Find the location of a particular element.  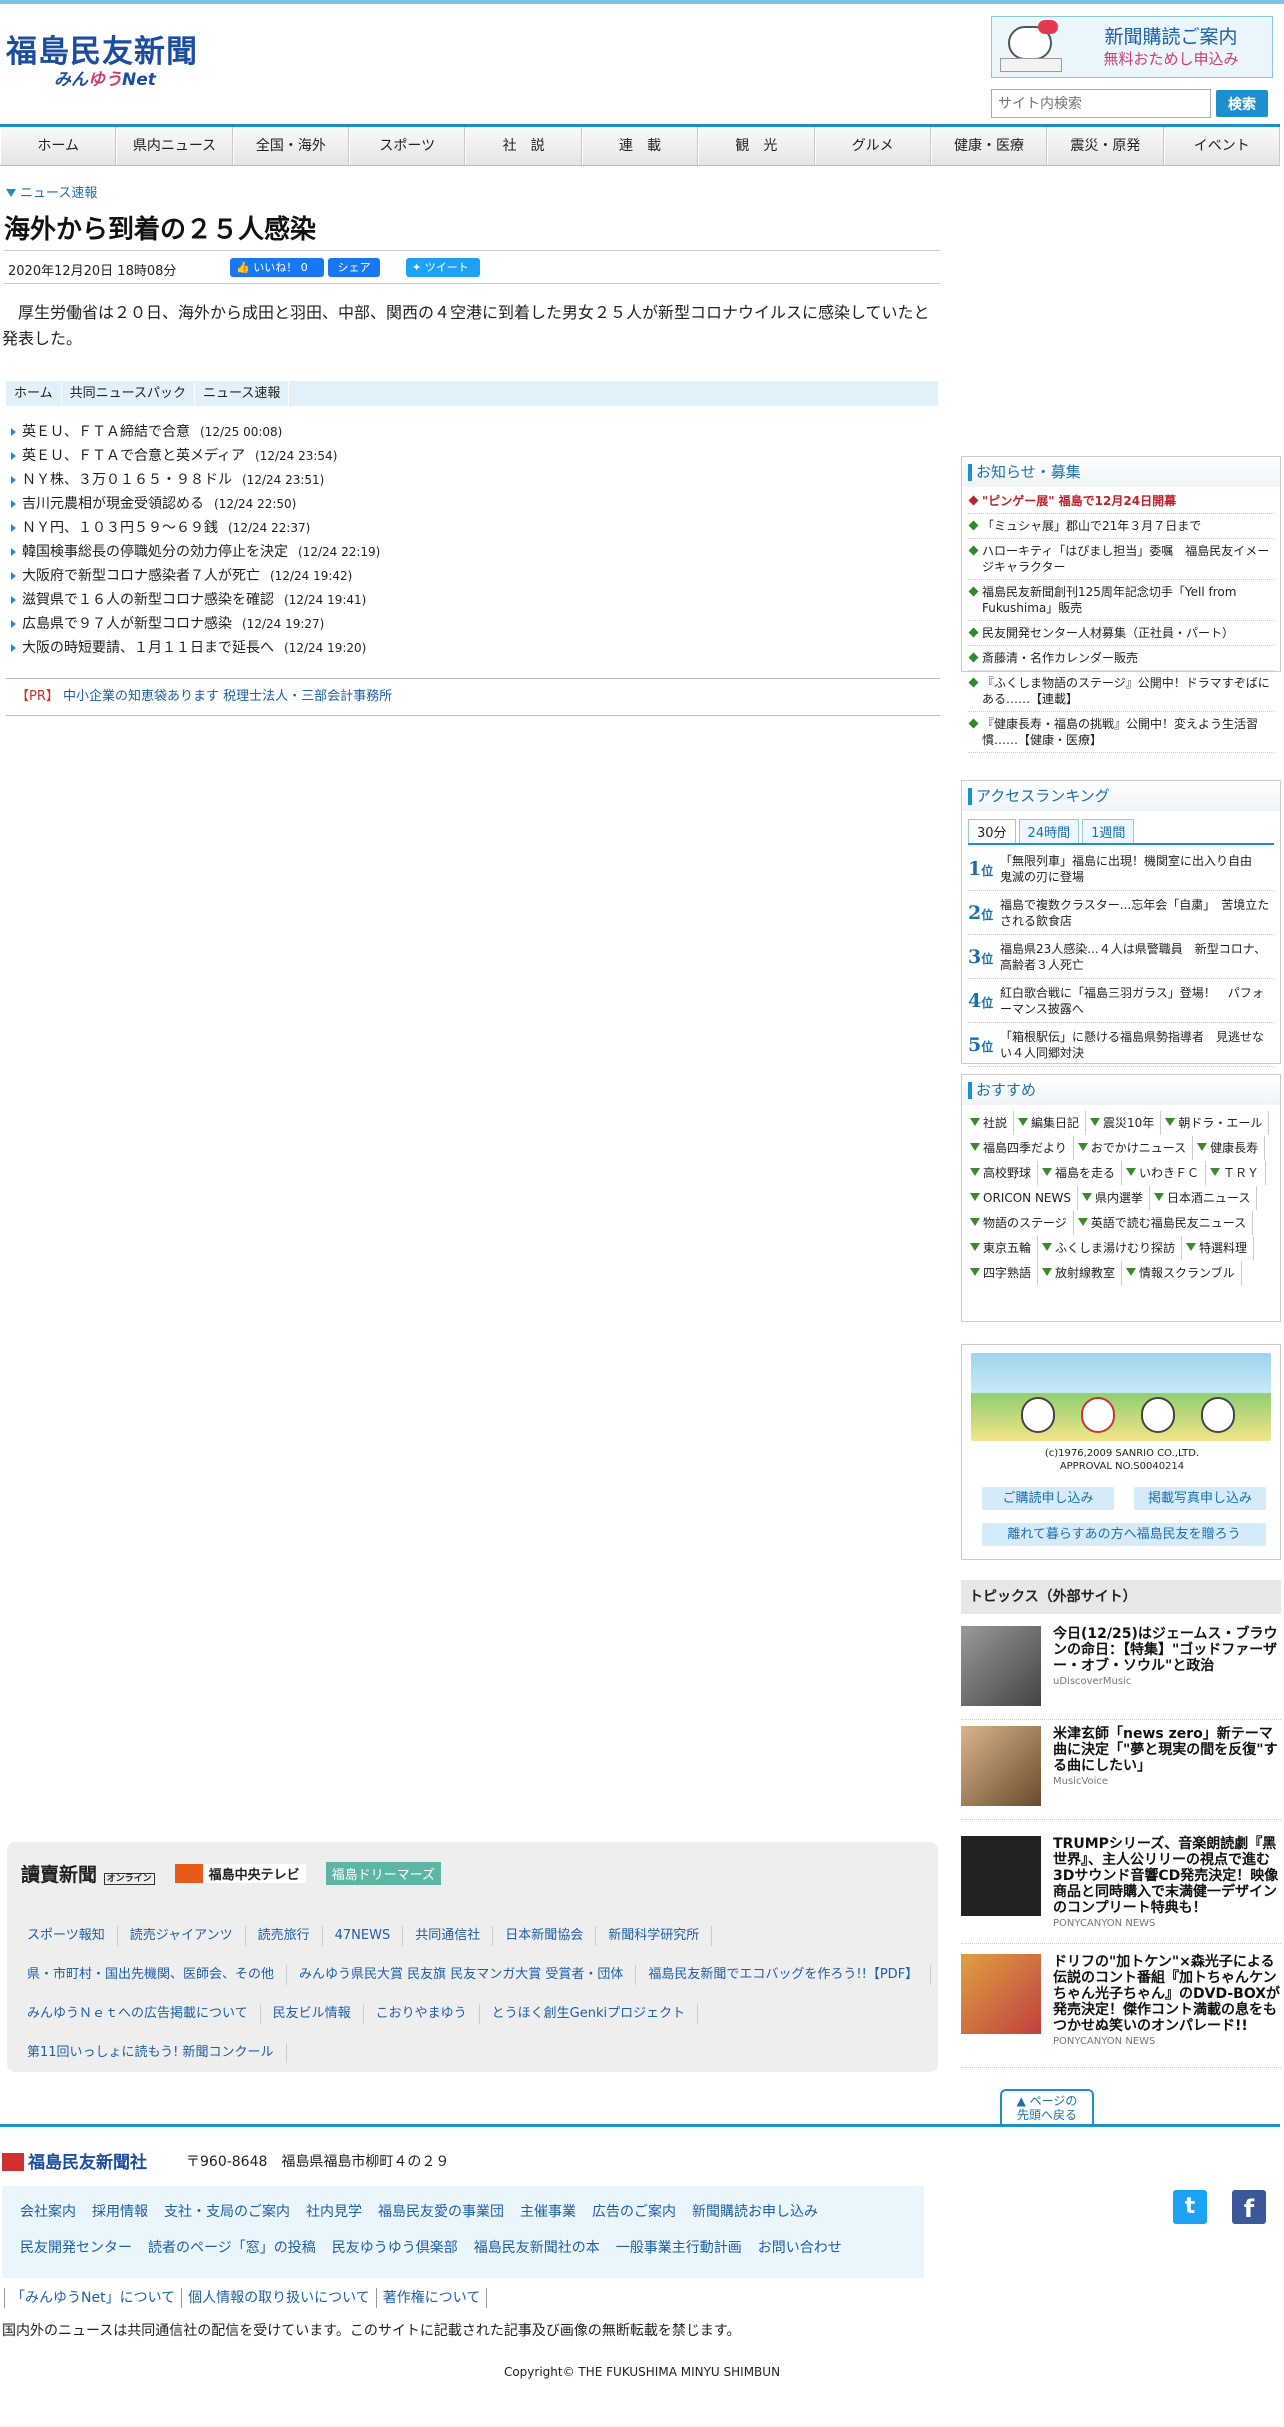

corporate-link: 読者のページ「窓」の投稿 is located at coordinates (232, 2248).